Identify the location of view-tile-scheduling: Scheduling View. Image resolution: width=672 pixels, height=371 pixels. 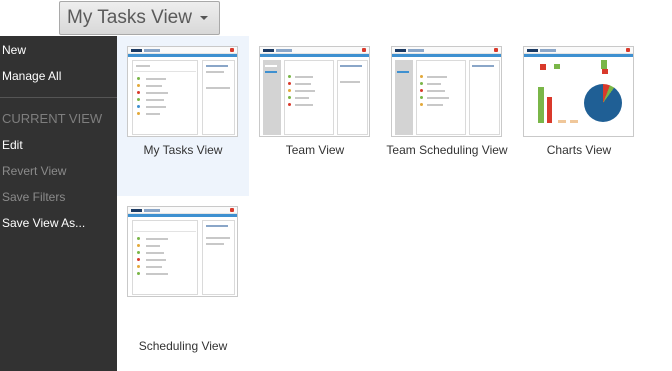
(183, 276).